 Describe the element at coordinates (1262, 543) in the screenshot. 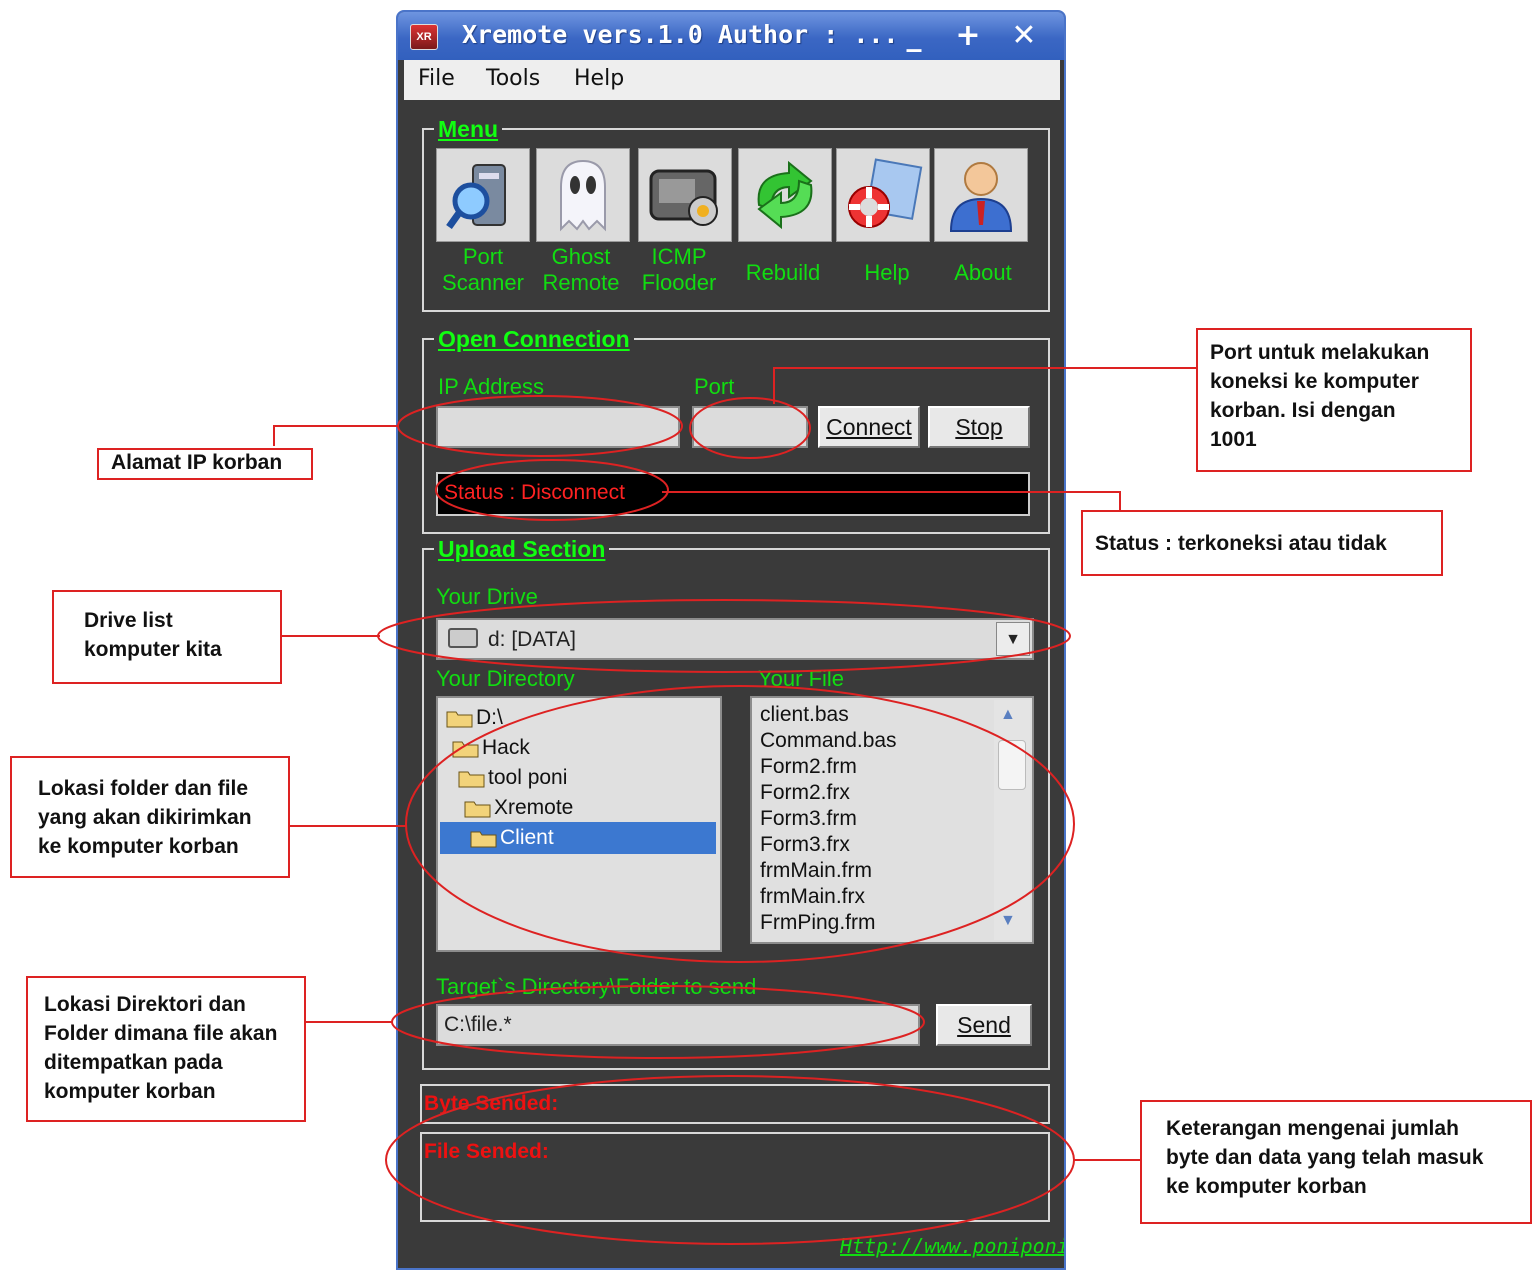

I see `annotation-status: Status : terkoneksi atau tidak` at that location.